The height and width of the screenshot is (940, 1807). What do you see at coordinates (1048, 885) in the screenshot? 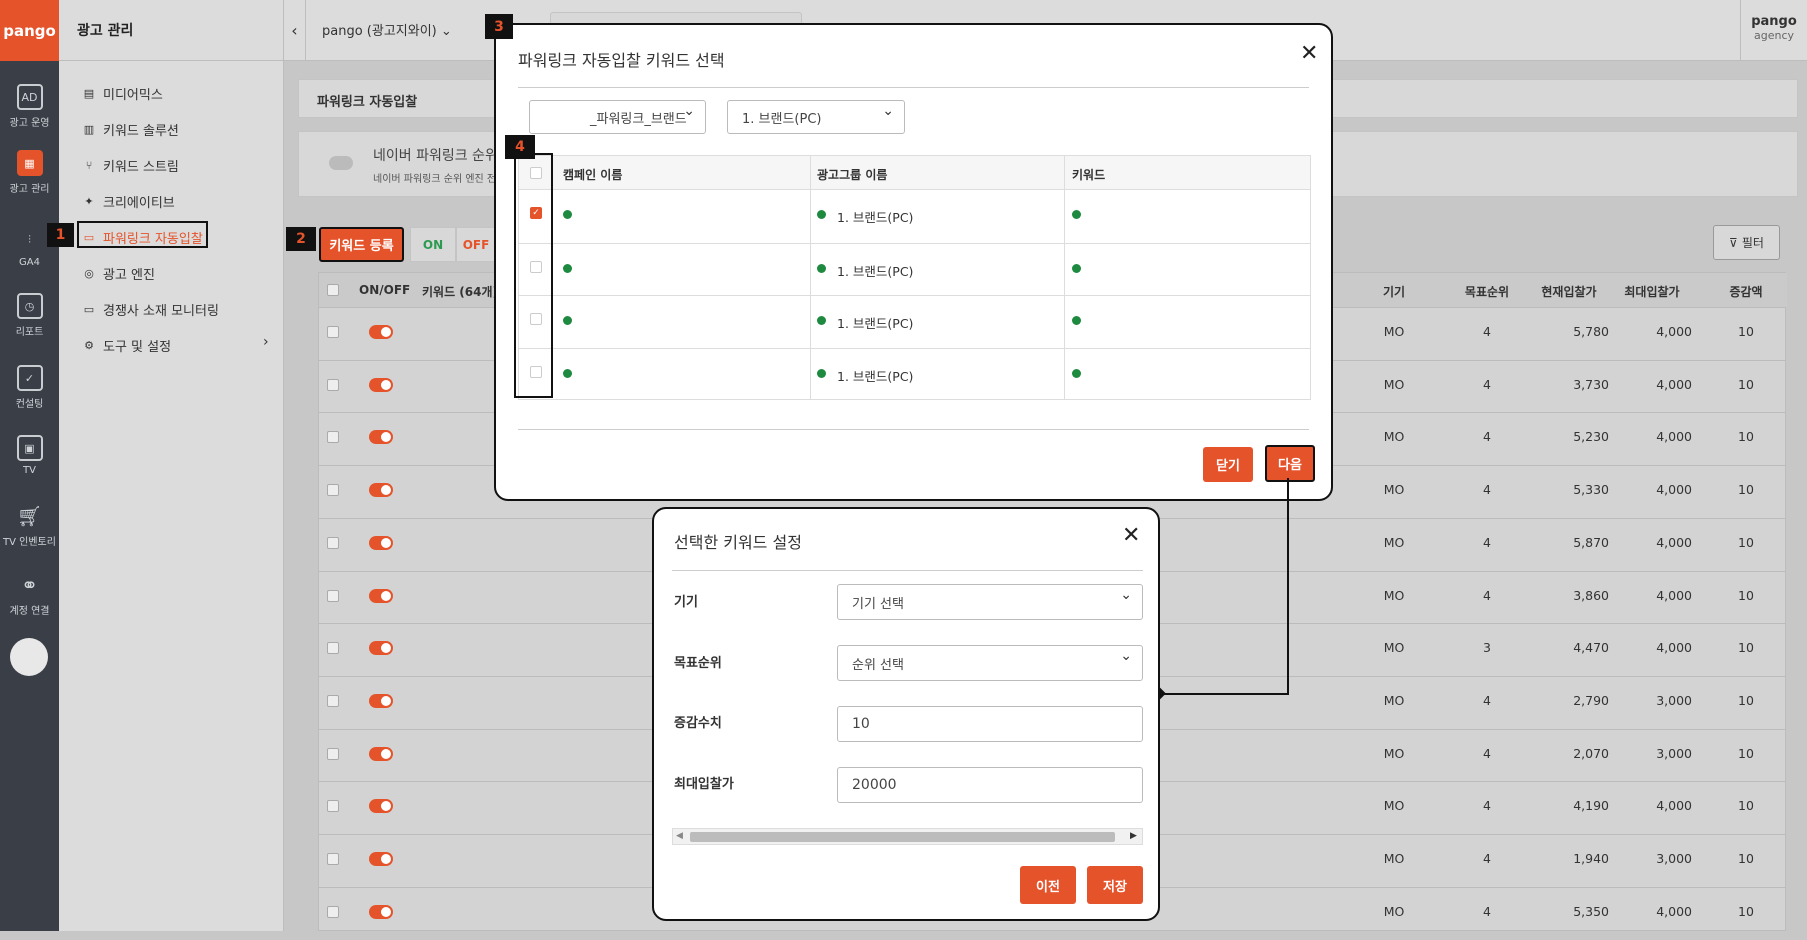
I see `prev-button: 이전` at bounding box center [1048, 885].